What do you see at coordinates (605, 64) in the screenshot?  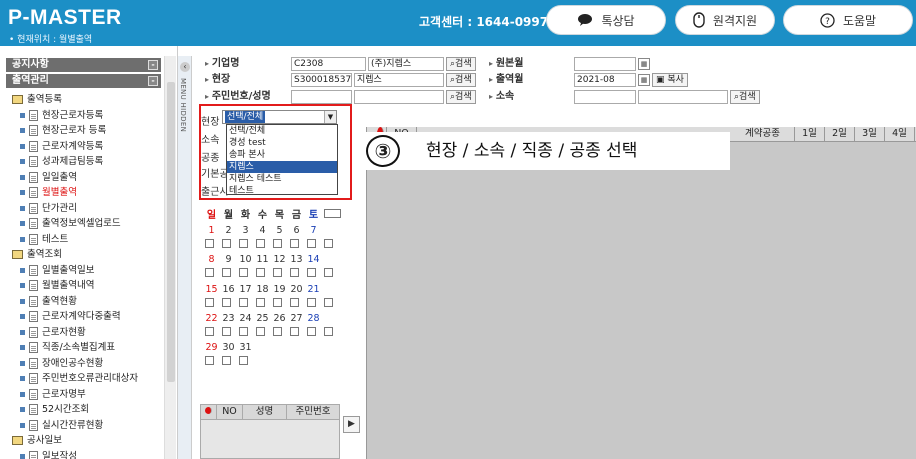 I see `origin-month-input` at bounding box center [605, 64].